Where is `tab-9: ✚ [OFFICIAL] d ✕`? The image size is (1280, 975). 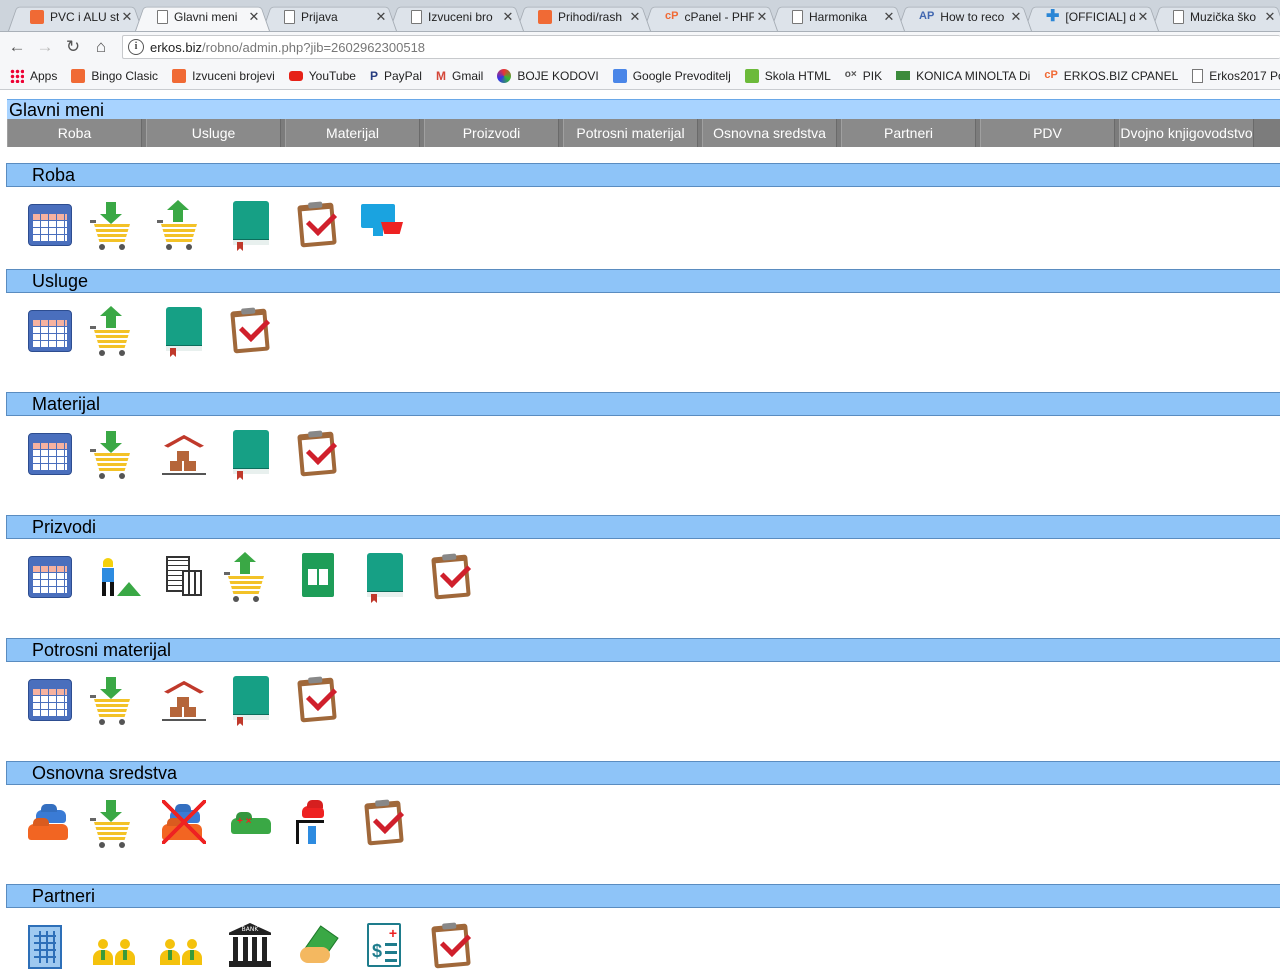
tab-9: ✚ [OFFICIAL] d ✕ is located at coordinates (1091, 17).